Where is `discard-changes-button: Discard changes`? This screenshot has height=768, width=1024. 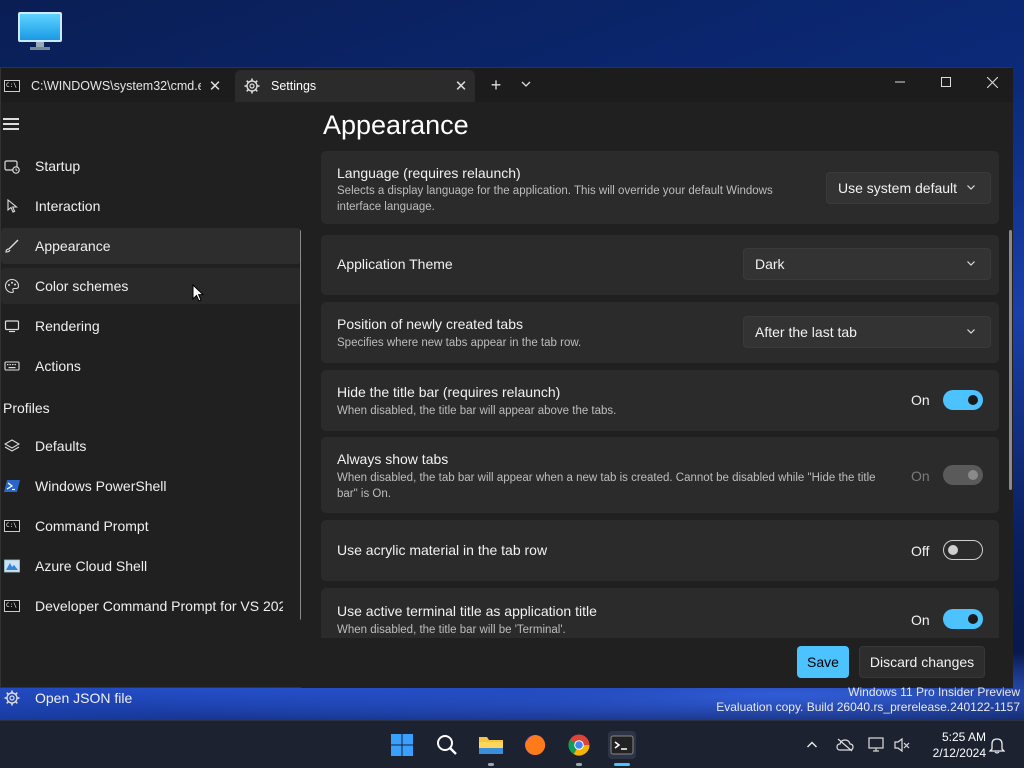
discard-changes-button: Discard changes is located at coordinates (922, 662).